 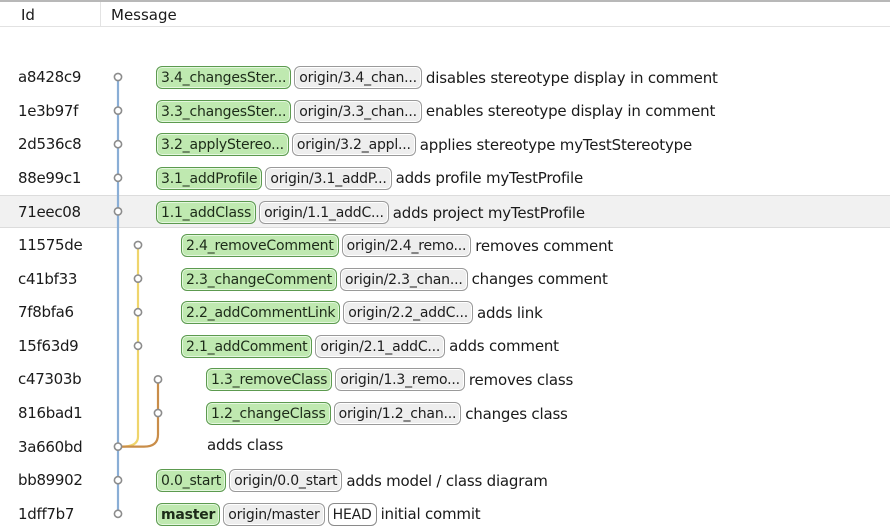 I want to click on local-branch-label: 1.2_changeClass, so click(x=268, y=413).